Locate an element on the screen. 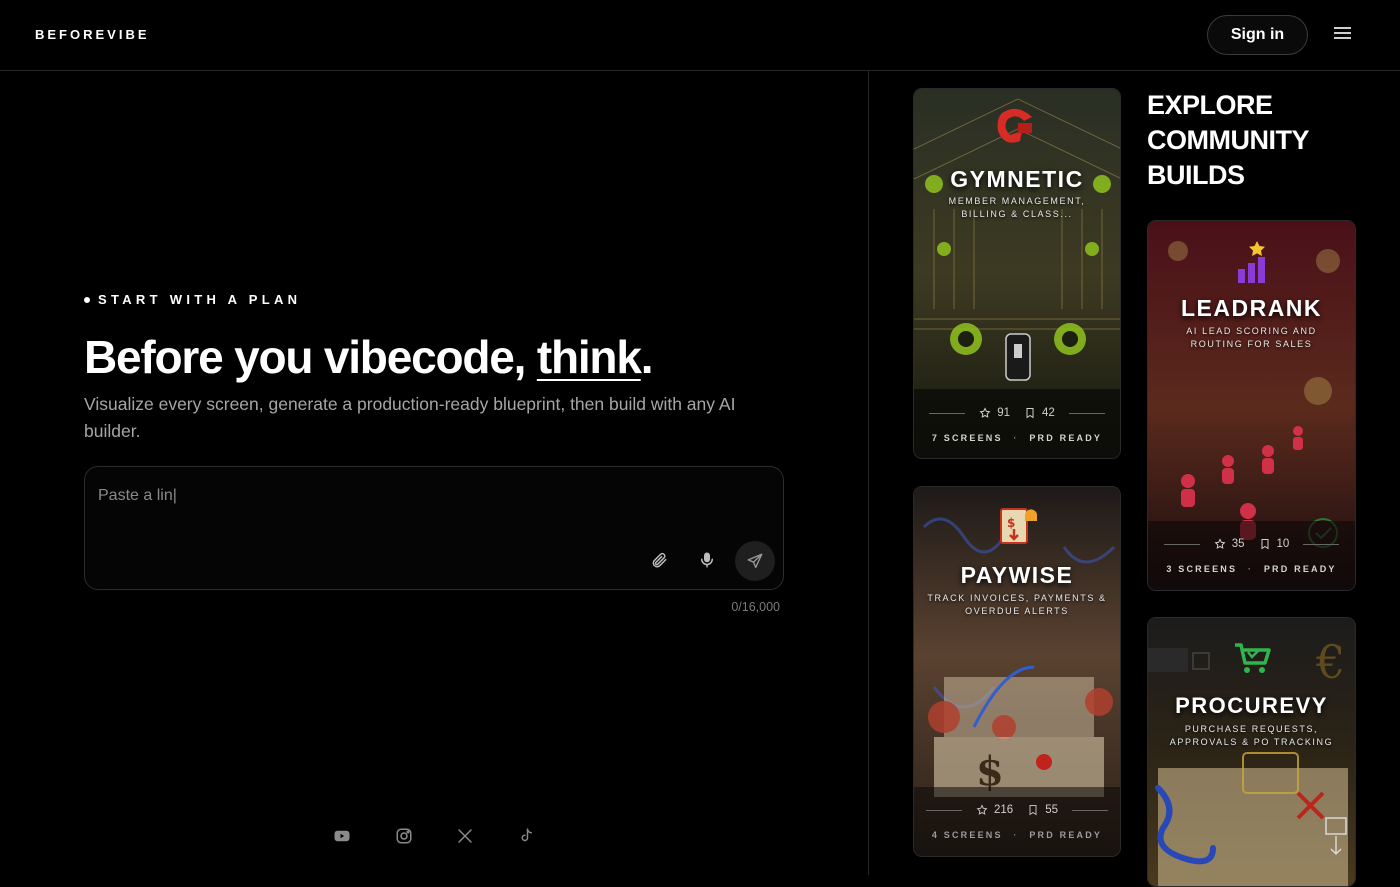  screen-count: 4 SCREENS is located at coordinates (967, 835).